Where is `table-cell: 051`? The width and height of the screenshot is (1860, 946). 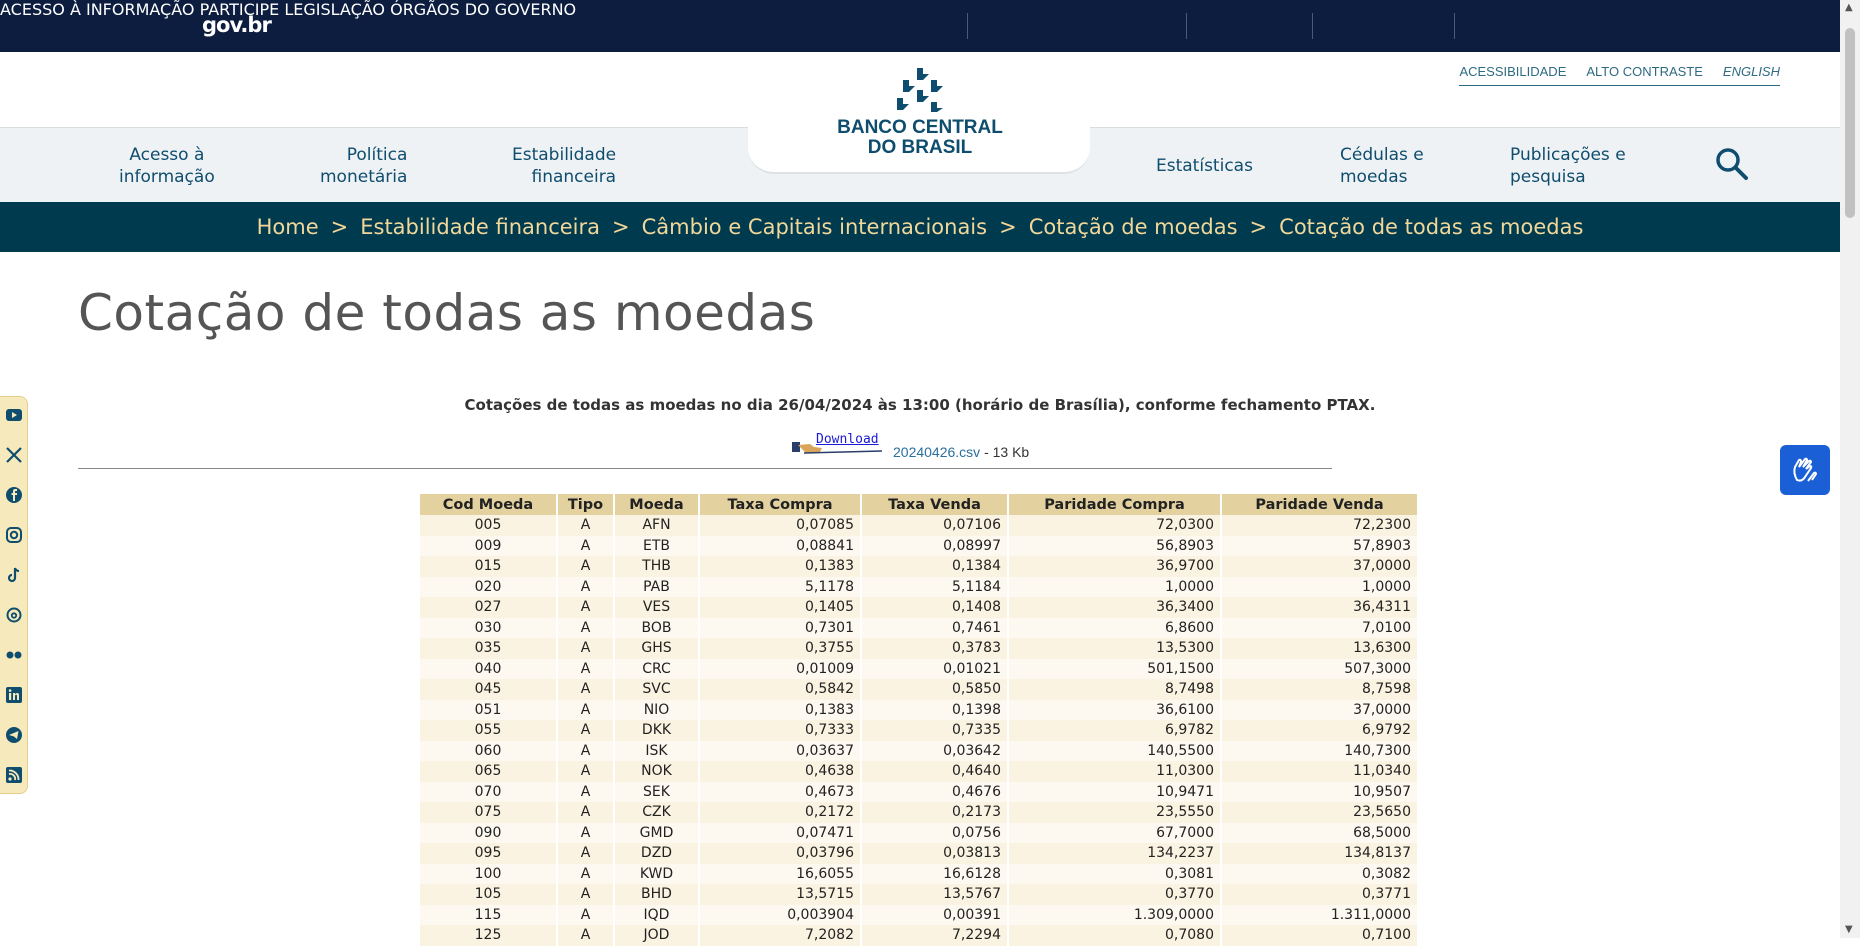
table-cell: 051 is located at coordinates (489, 709).